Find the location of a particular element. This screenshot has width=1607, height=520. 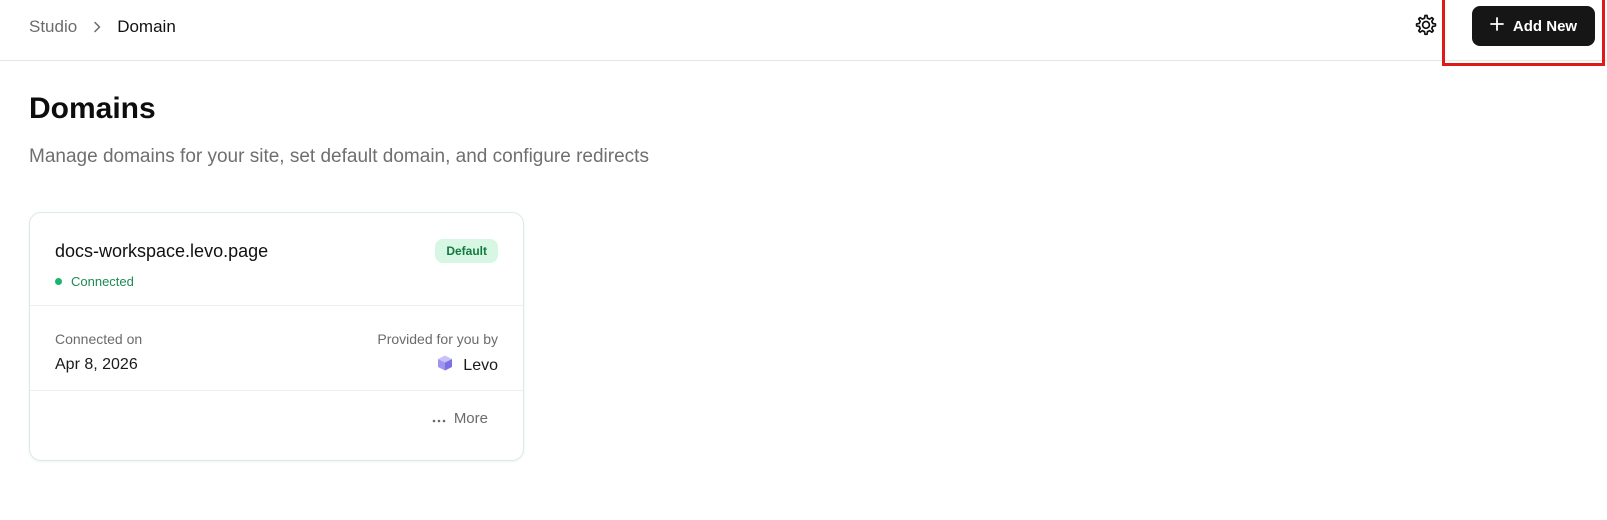

cube-icon is located at coordinates (445, 365).